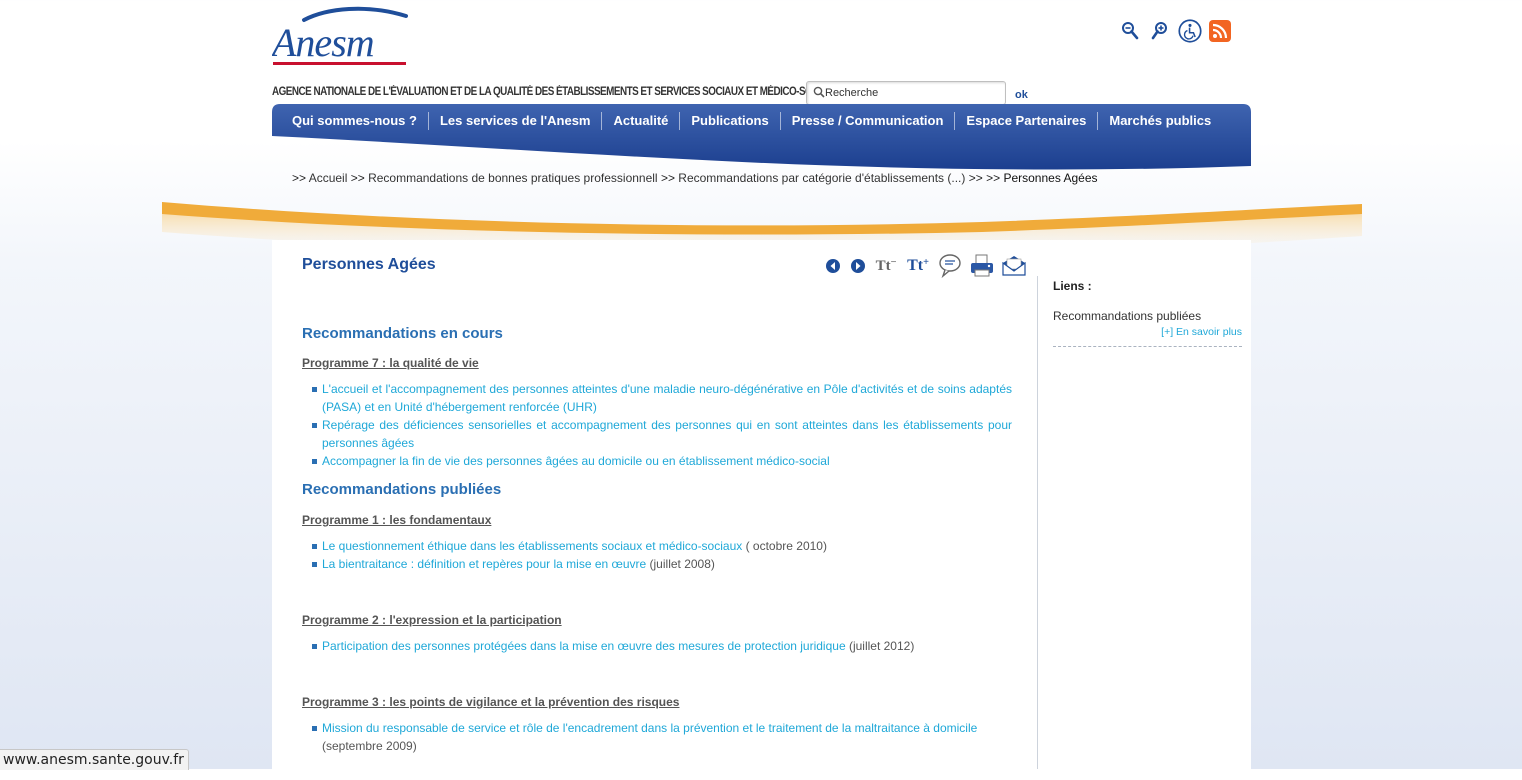 The width and height of the screenshot is (1522, 780). I want to click on search-box, so click(906, 93).